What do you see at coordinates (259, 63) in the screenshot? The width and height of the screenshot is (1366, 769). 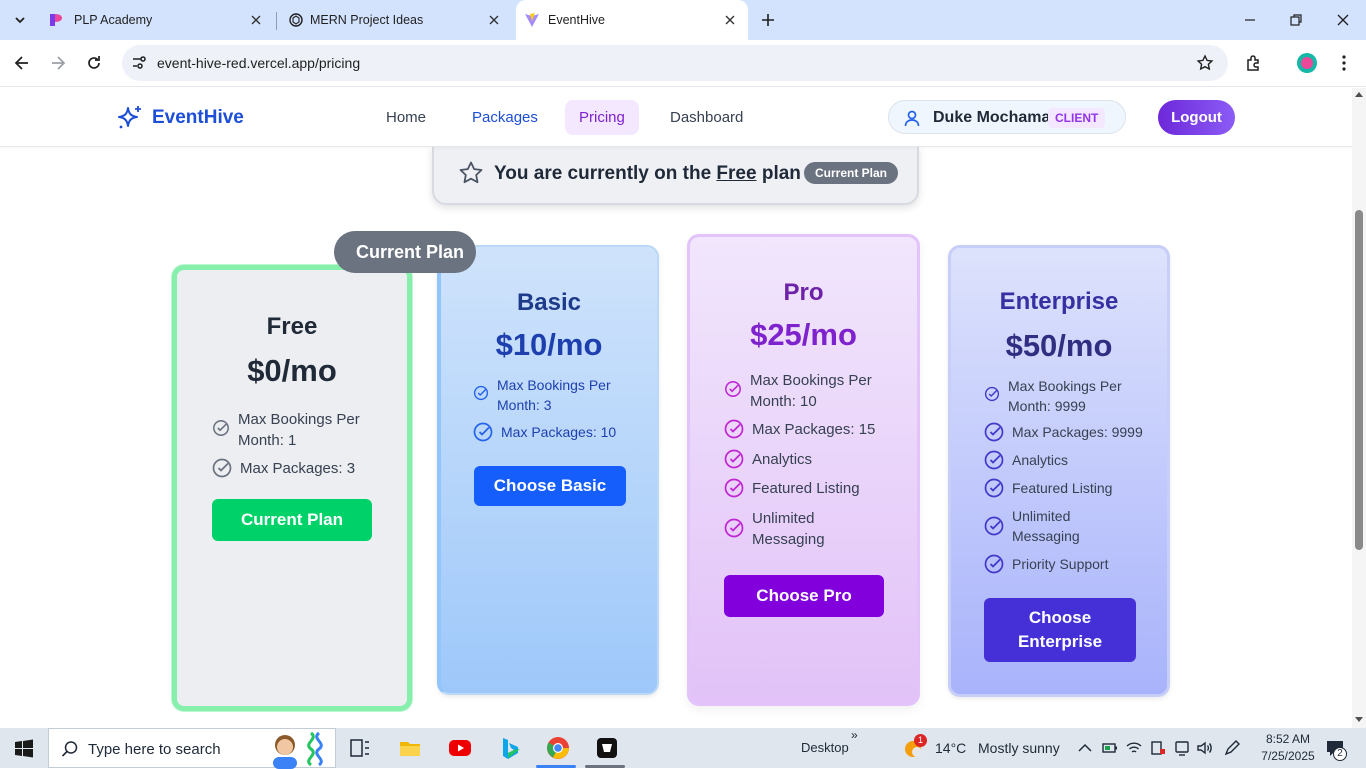 I see `url-text: event-hive-red.vercel.app/pricing` at bounding box center [259, 63].